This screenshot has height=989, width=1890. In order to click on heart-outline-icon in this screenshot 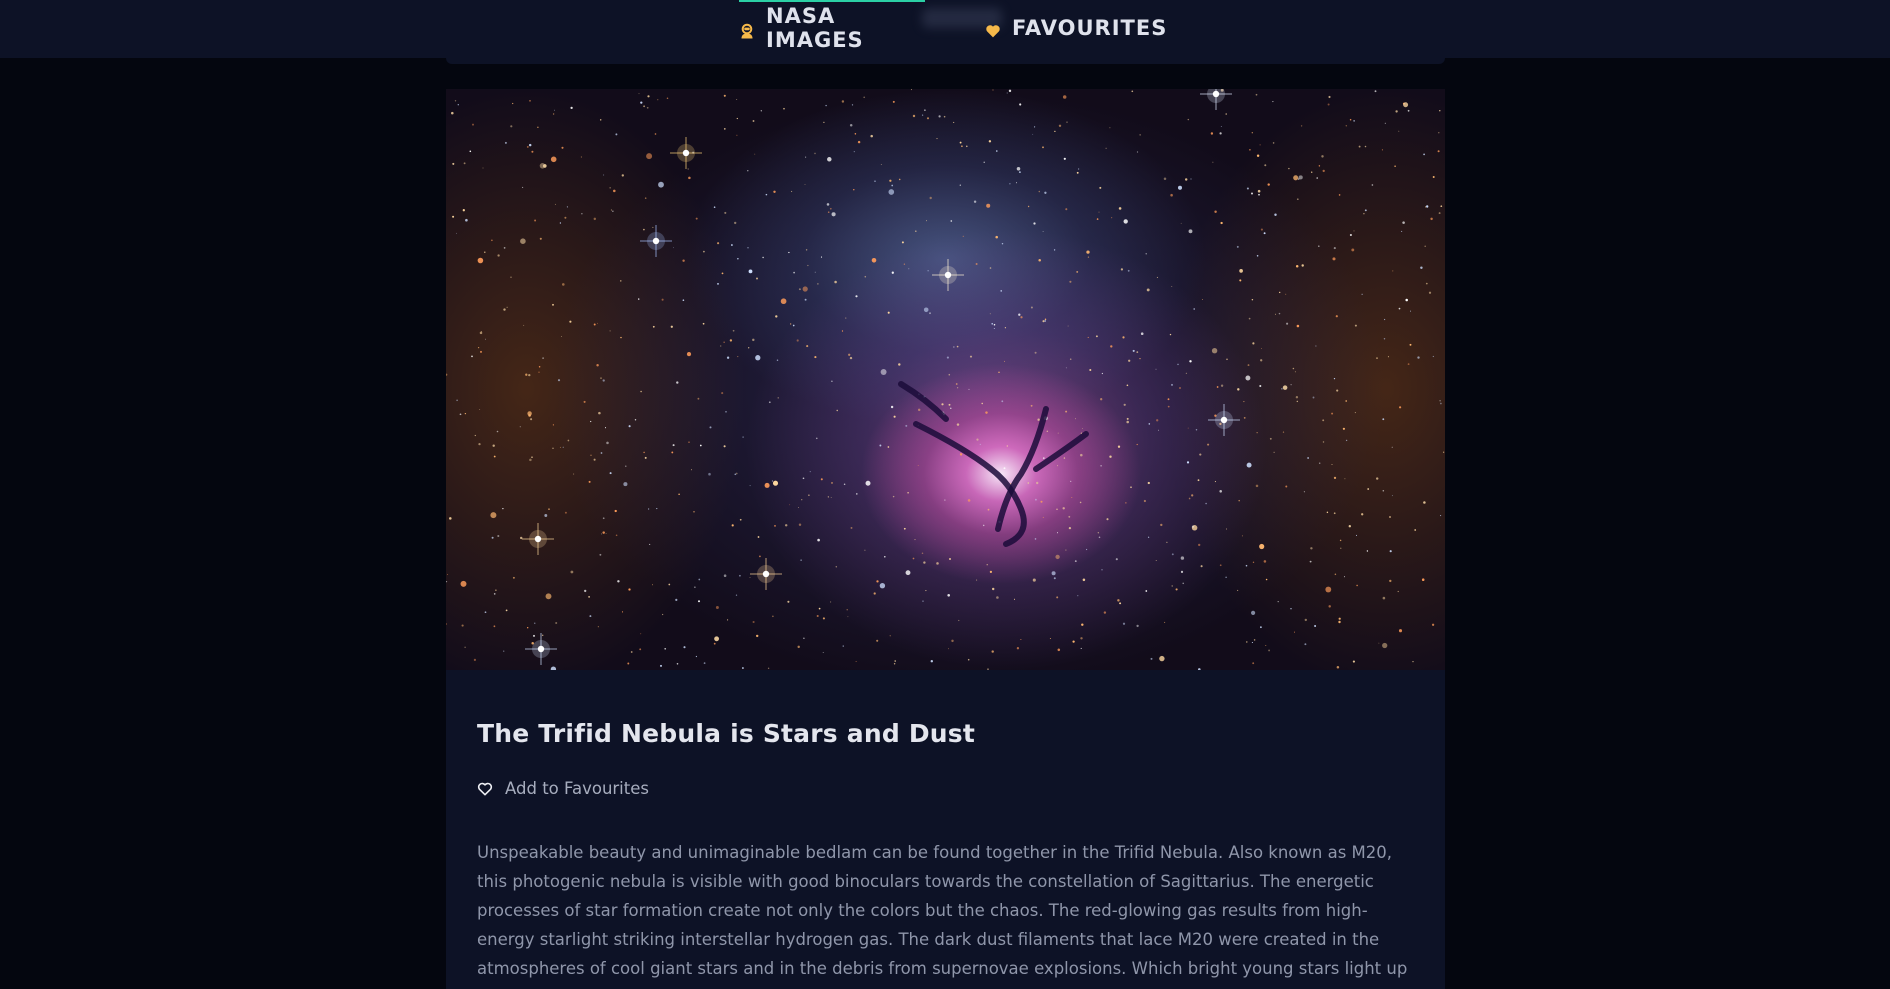, I will do `click(485, 788)`.